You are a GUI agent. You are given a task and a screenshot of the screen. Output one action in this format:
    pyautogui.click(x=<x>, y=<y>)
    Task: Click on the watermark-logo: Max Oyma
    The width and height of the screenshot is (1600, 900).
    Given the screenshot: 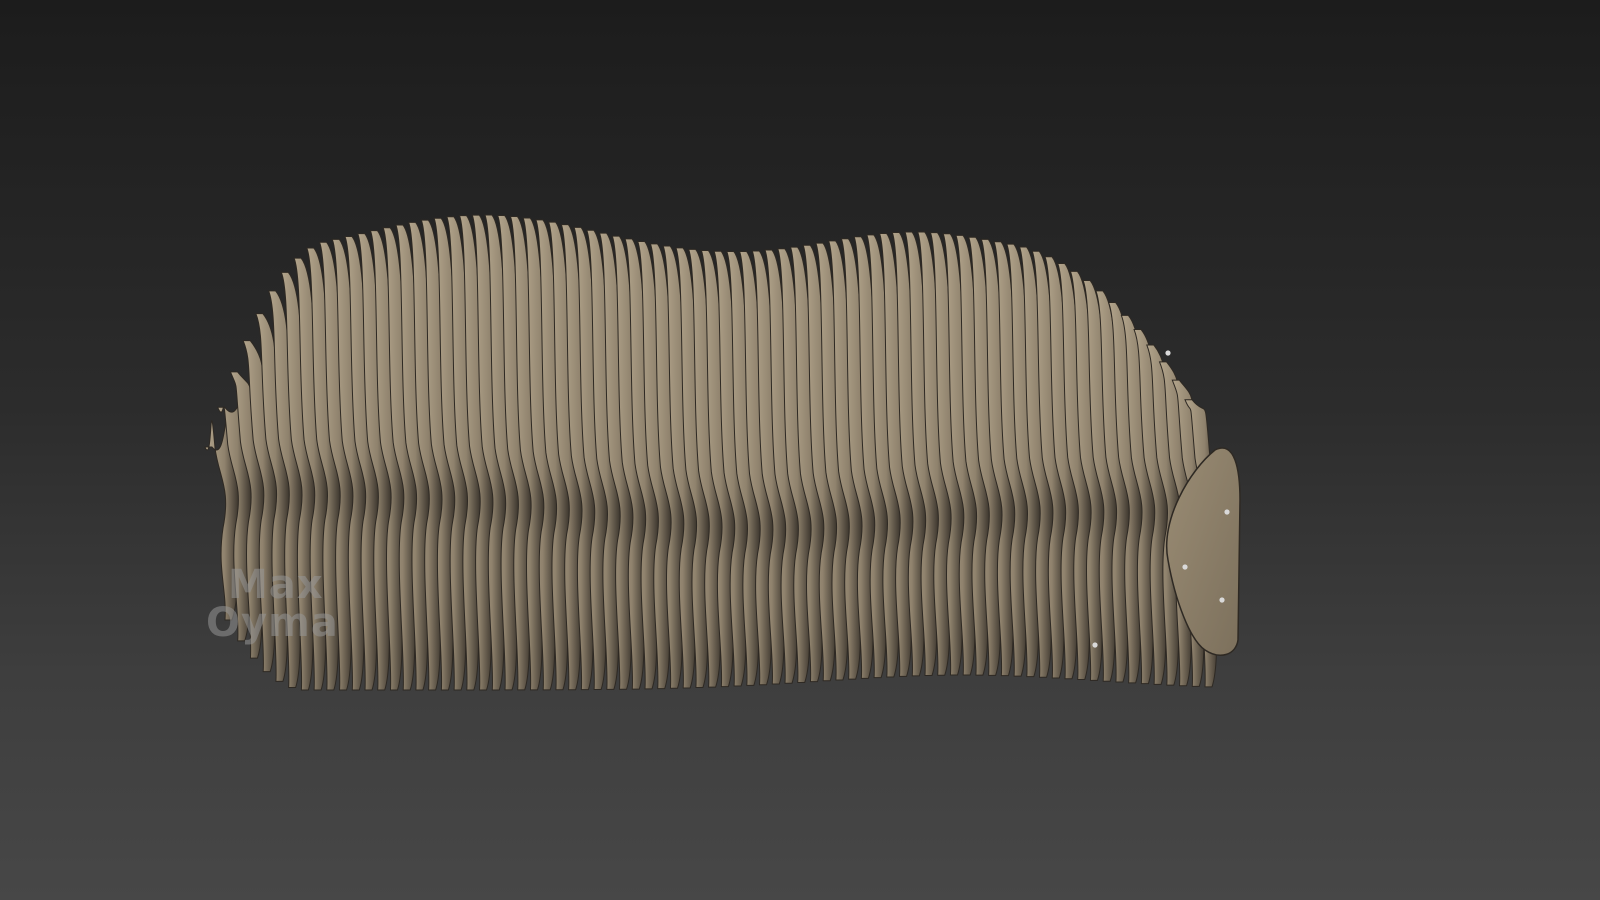 What is the action you would take?
    pyautogui.click(x=272, y=604)
    